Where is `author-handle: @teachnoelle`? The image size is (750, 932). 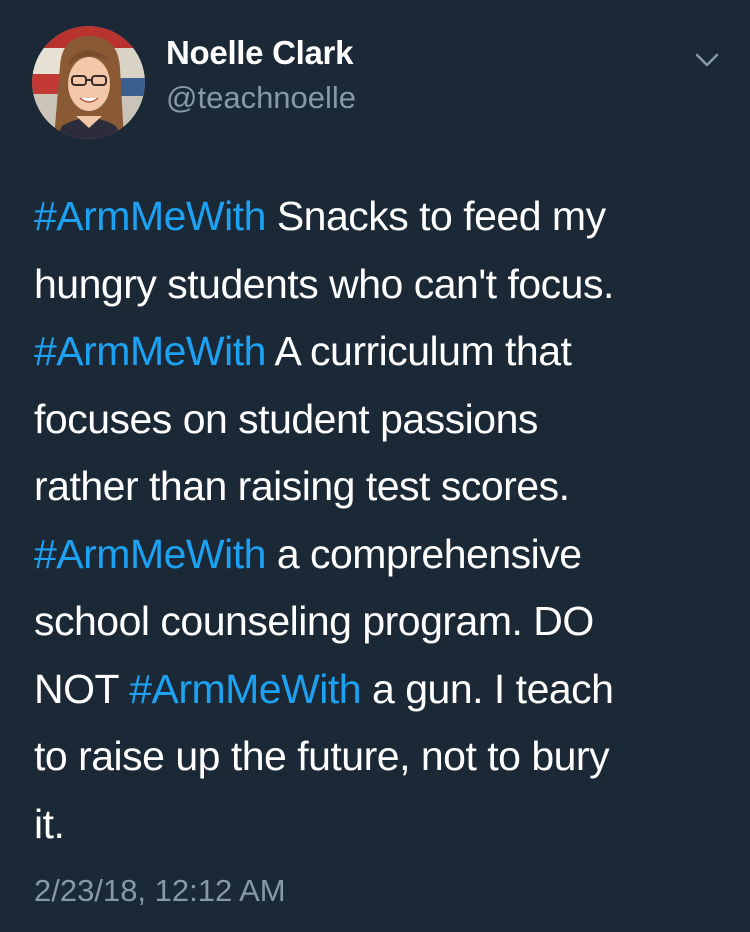
author-handle: @teachnoelle is located at coordinates (261, 98).